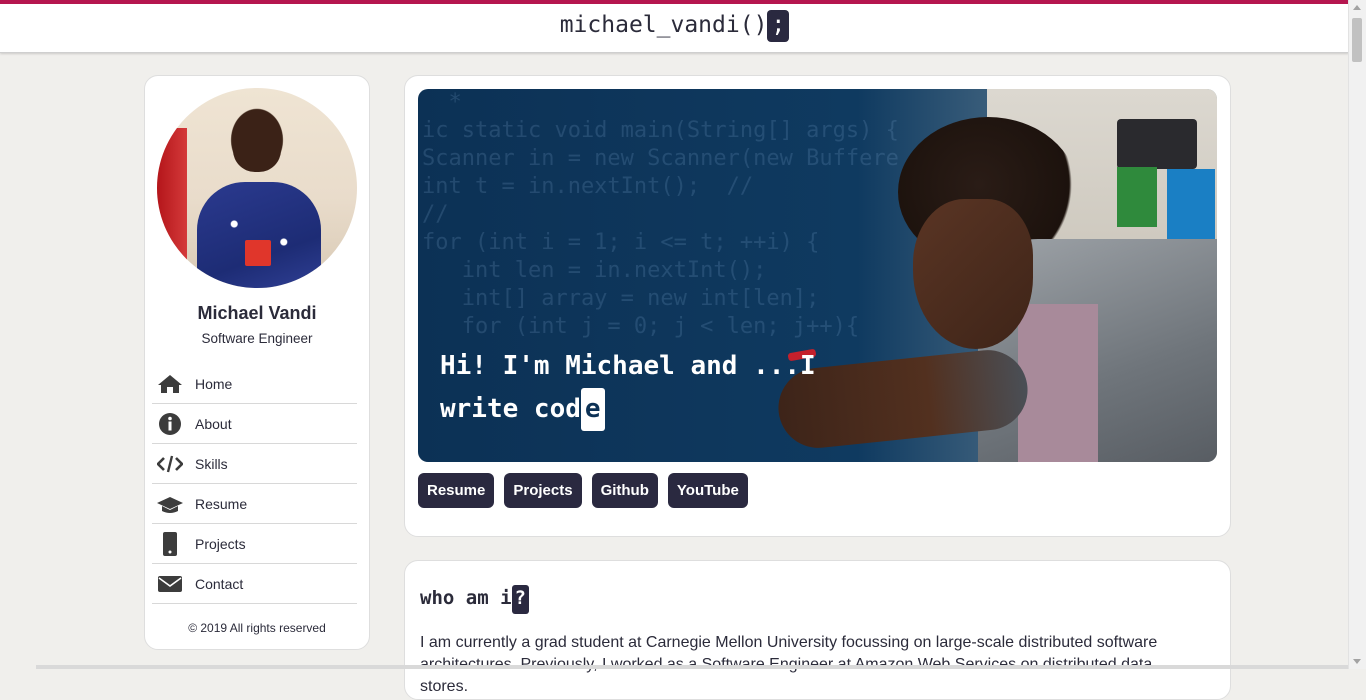  Describe the element at coordinates (214, 383) in the screenshot. I see `sidebar-item-label: Home` at that location.